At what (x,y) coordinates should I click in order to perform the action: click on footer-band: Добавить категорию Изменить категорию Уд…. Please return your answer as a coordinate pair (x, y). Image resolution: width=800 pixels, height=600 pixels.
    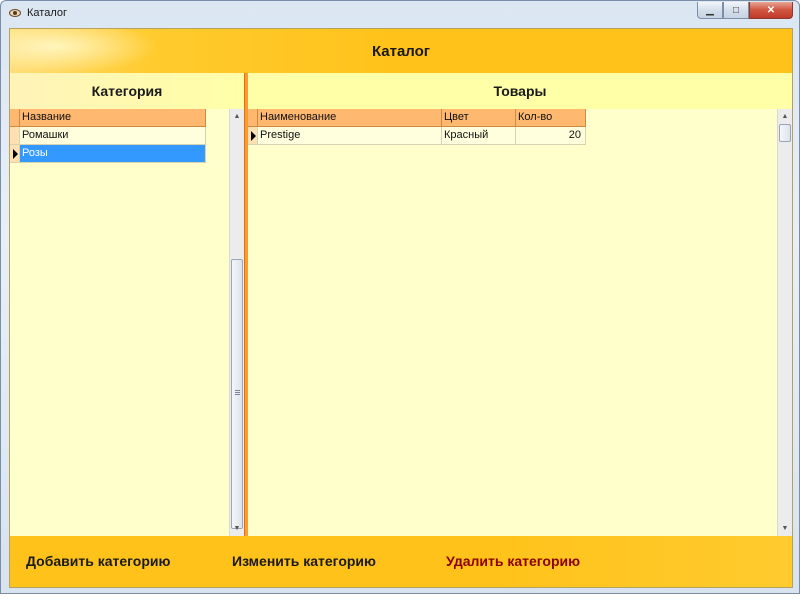
    Looking at the image, I should click on (401, 561).